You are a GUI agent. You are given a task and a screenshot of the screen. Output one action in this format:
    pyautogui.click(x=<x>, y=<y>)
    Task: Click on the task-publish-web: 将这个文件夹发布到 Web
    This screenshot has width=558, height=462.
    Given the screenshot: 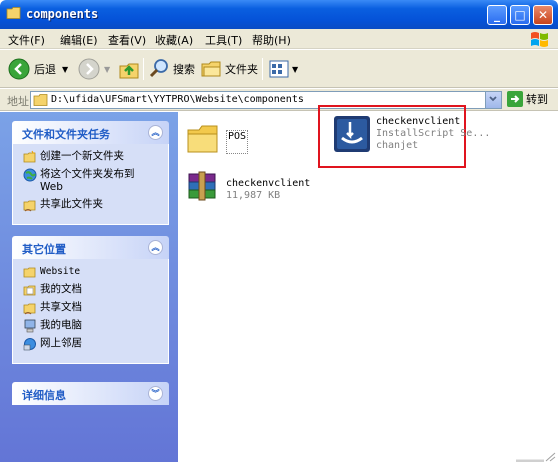 What is the action you would take?
    pyautogui.click(x=91, y=181)
    